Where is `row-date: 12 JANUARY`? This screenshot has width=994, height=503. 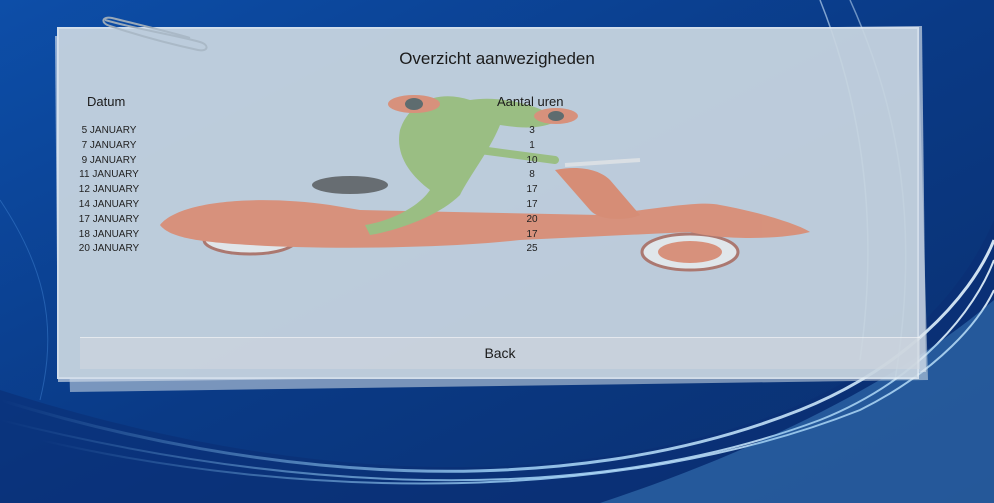 row-date: 12 JANUARY is located at coordinates (109, 190).